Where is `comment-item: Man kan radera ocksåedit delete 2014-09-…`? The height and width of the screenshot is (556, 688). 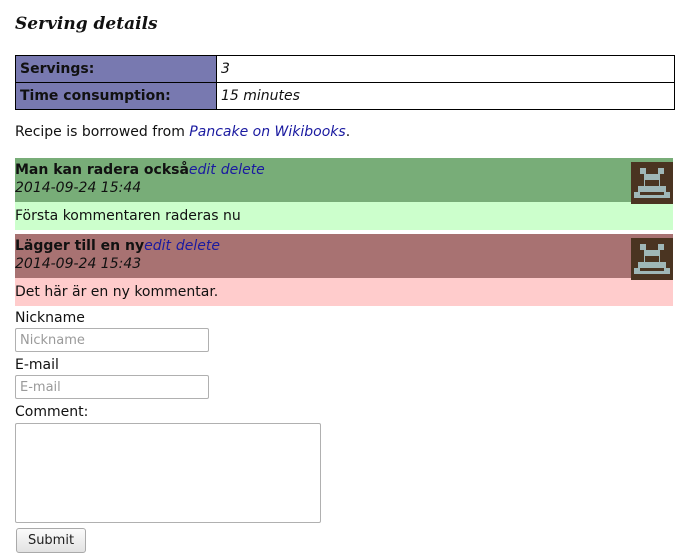 comment-item: Man kan radera ocksåedit delete 2014-09-… is located at coordinates (344, 194).